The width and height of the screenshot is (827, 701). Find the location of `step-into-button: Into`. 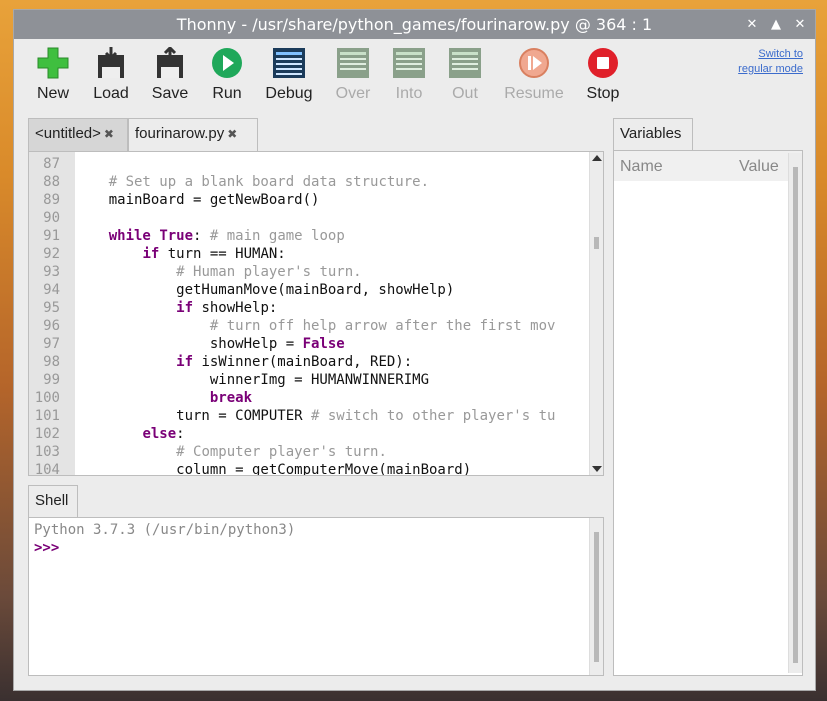

step-into-button: Into is located at coordinates (409, 74).